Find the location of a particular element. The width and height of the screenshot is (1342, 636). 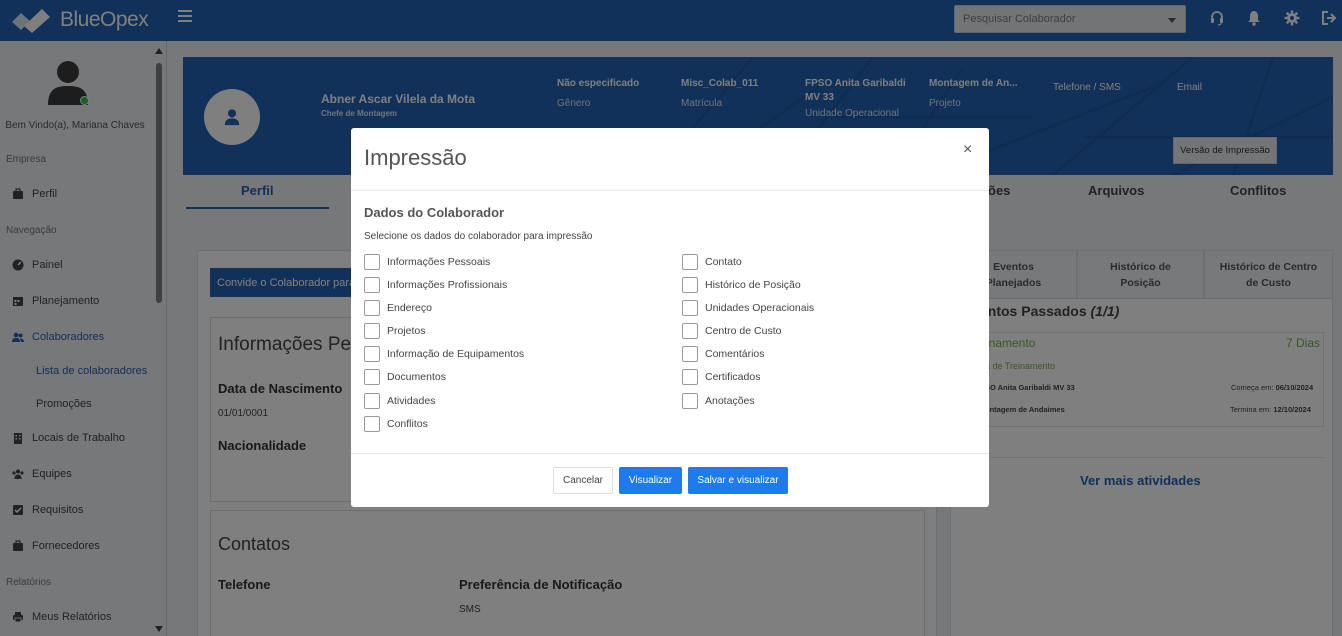

option-label: Documentos is located at coordinates (416, 377).